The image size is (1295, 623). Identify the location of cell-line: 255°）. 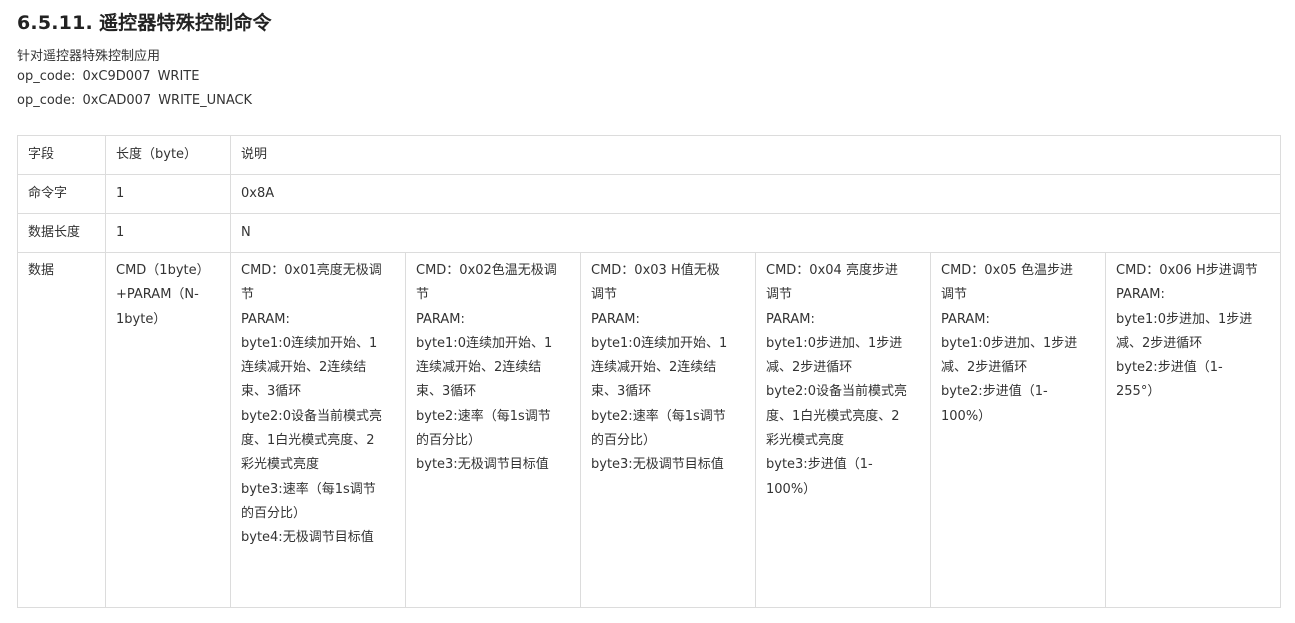
(1138, 392).